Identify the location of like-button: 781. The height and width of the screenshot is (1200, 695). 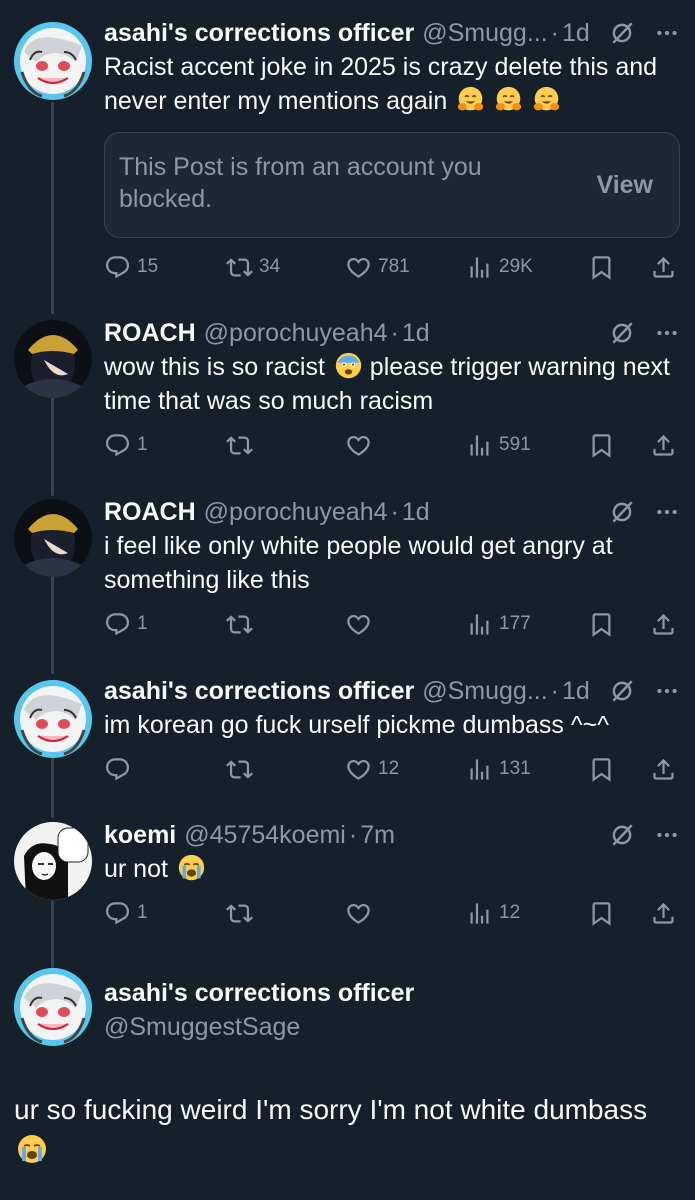
(377, 267).